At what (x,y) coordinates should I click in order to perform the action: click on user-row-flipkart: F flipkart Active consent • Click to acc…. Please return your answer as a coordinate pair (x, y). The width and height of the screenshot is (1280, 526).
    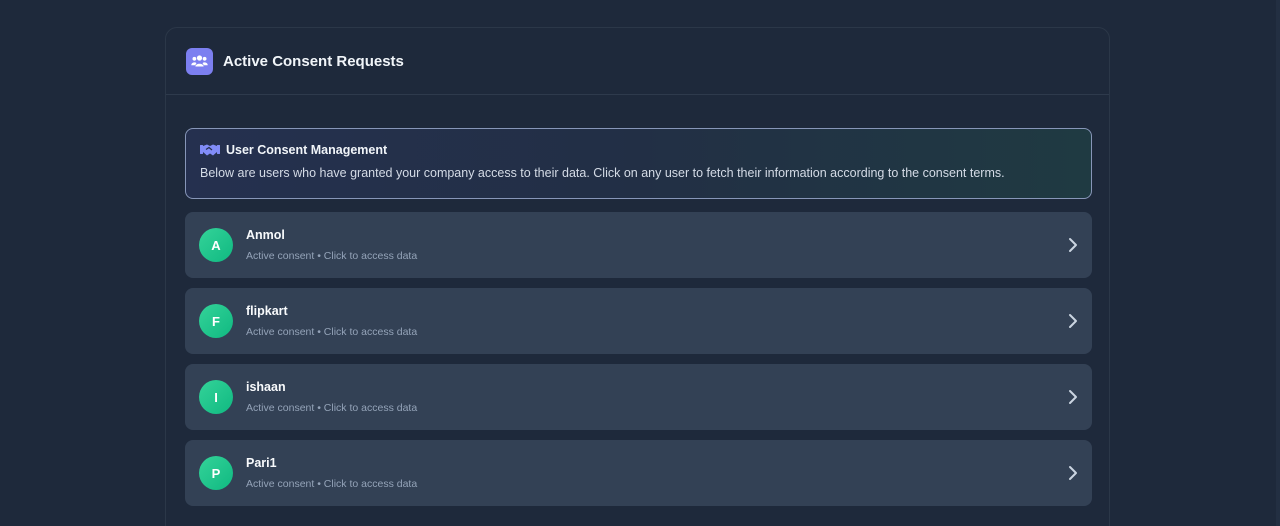
    Looking at the image, I should click on (638, 321).